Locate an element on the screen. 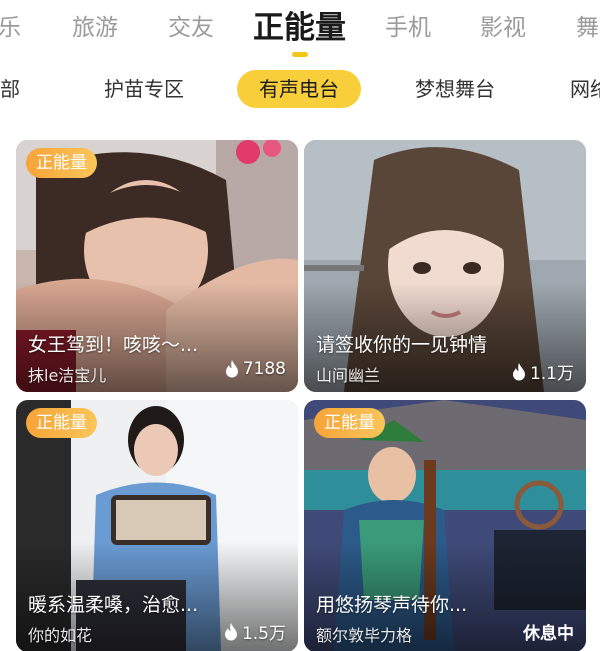 Image resolution: width=600 pixels, height=651 pixels. card-author: 你的如花 is located at coordinates (60, 635).